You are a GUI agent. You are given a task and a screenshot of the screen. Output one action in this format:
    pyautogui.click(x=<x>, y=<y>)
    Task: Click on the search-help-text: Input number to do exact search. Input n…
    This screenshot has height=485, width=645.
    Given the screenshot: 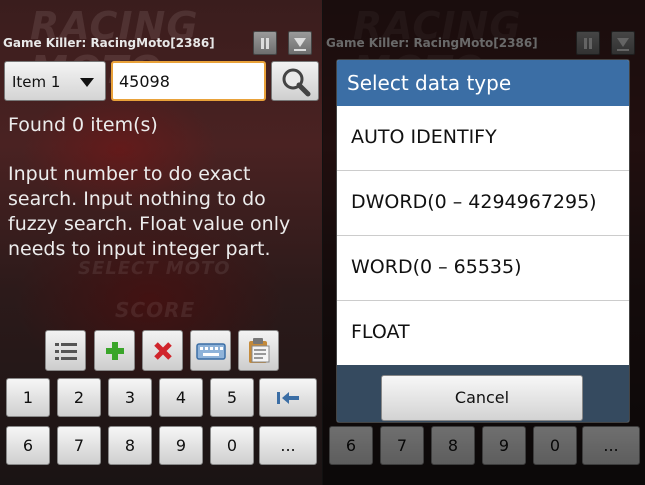 What is the action you would take?
    pyautogui.click(x=149, y=211)
    